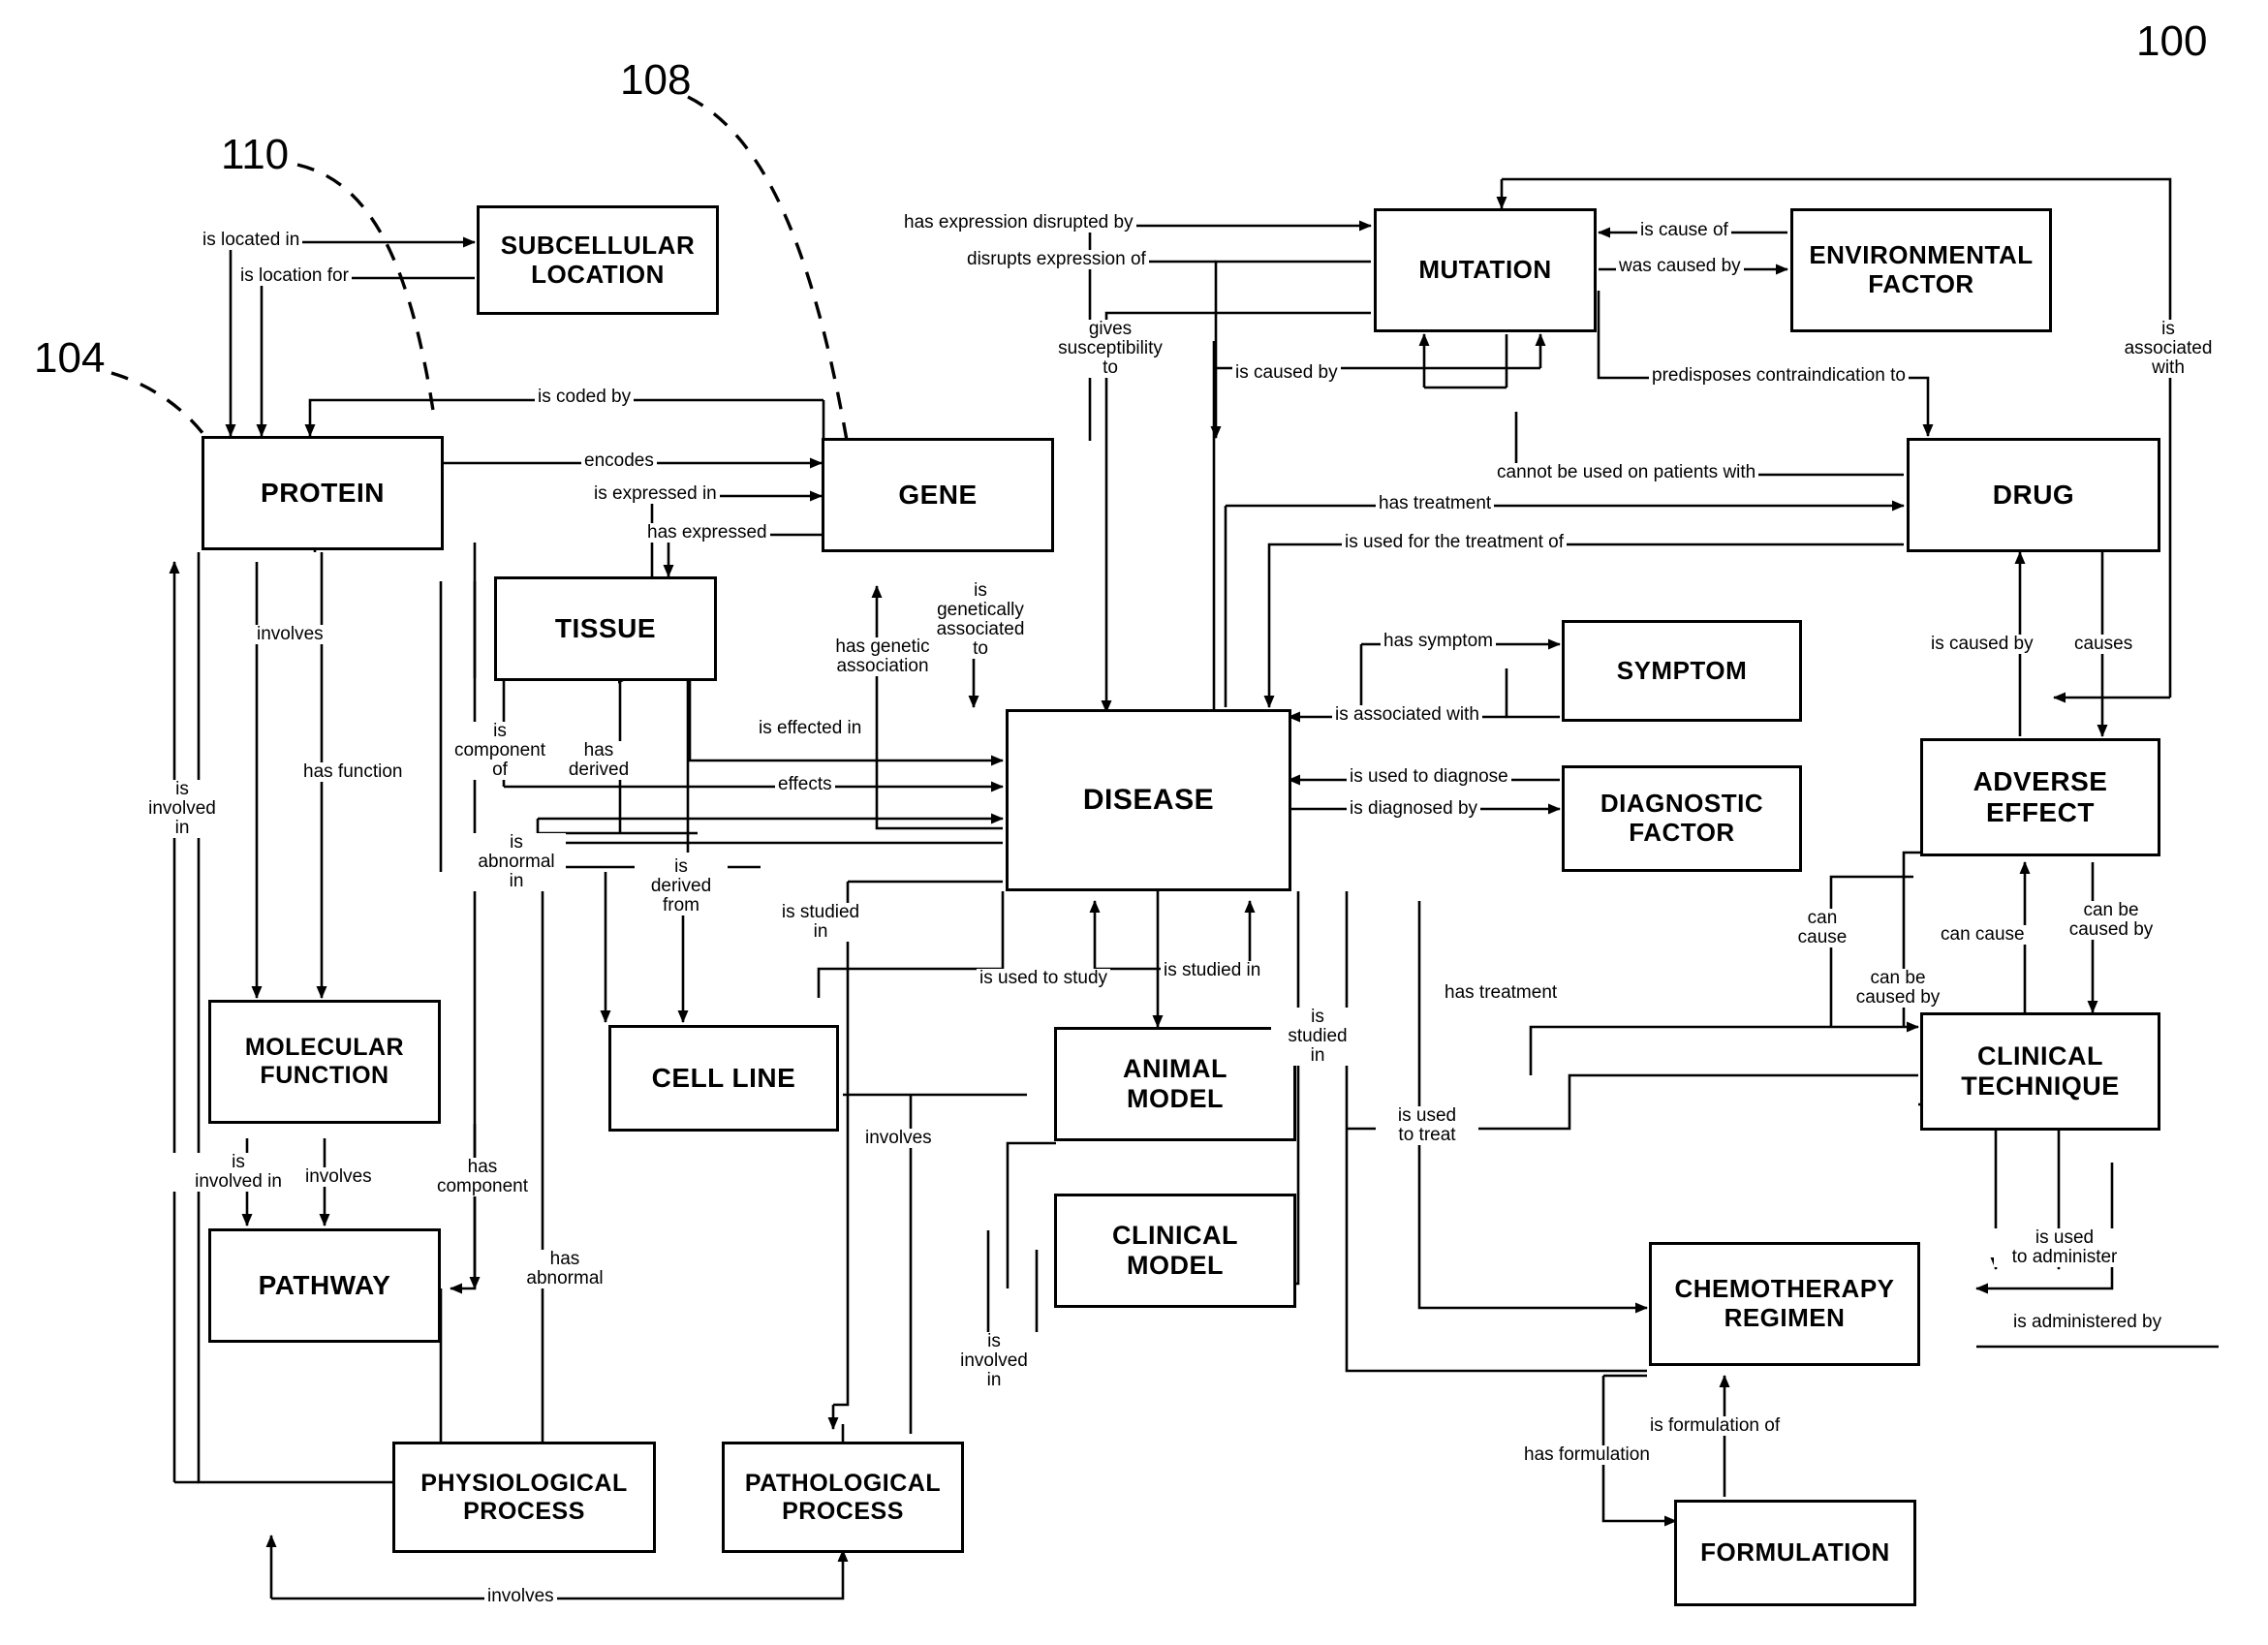 This screenshot has height=1645, width=2268. What do you see at coordinates (2168, 349) in the screenshot?
I see `edge-label-is-associated-with-right: is associated with` at bounding box center [2168, 349].